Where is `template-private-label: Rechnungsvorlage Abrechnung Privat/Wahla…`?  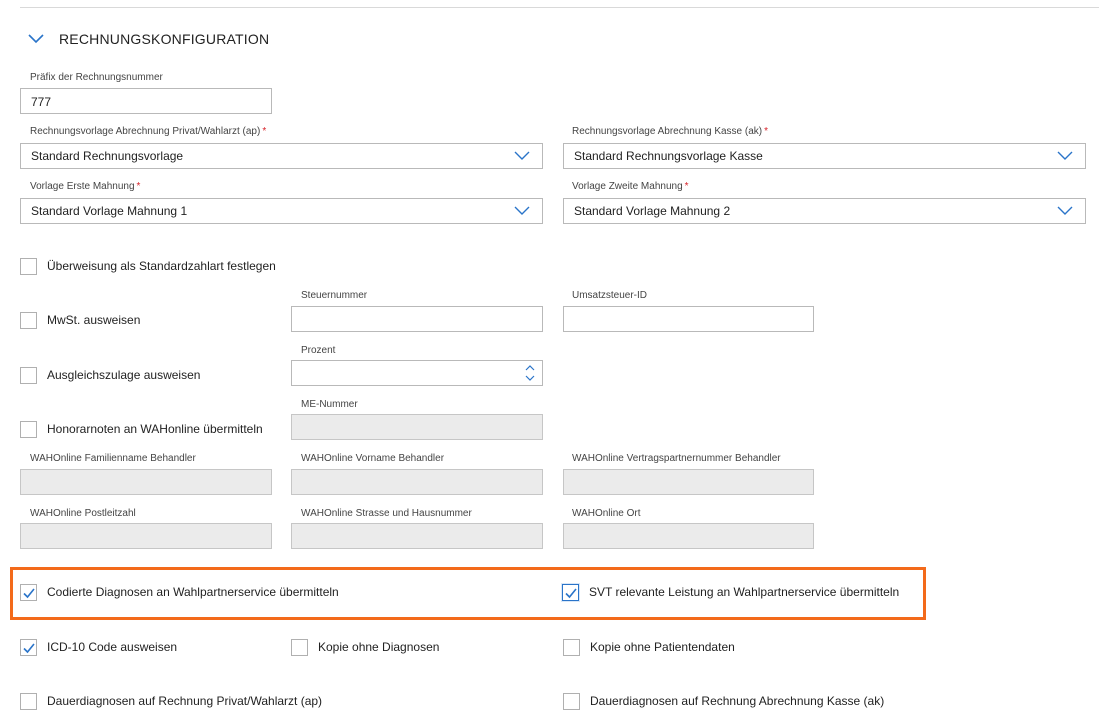 template-private-label: Rechnungsvorlage Abrechnung Privat/Wahla… is located at coordinates (148, 131).